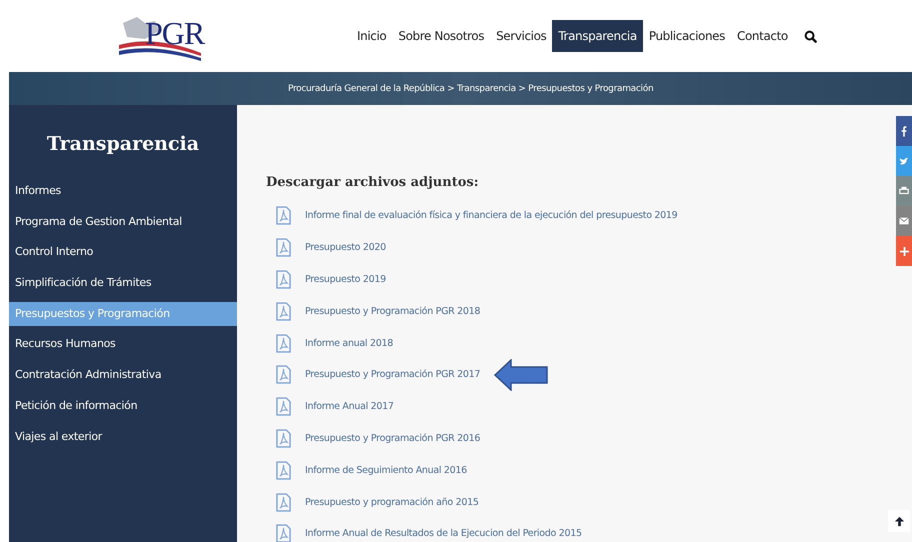  What do you see at coordinates (123, 283) in the screenshot?
I see `sidebar-item: Simplificación de Trámites` at bounding box center [123, 283].